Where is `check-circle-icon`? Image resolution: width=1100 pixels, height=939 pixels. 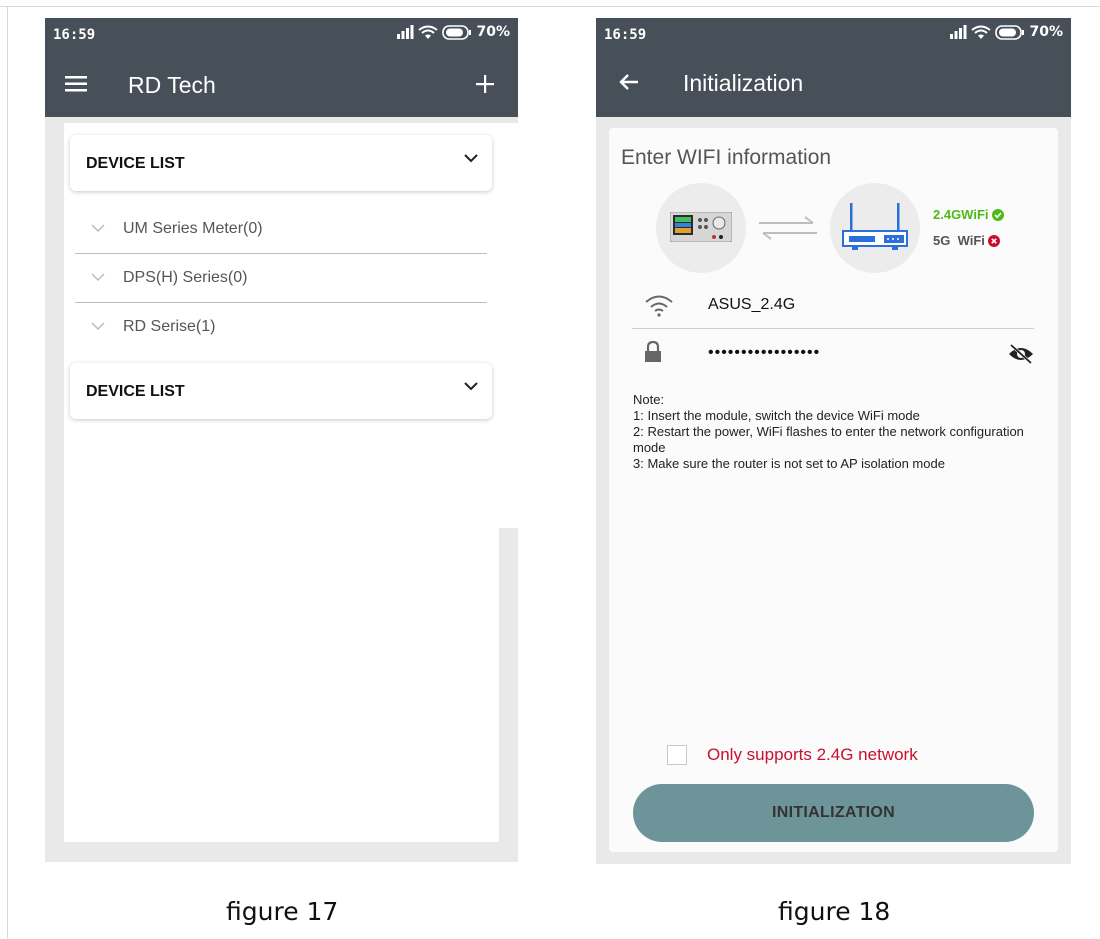 check-circle-icon is located at coordinates (997, 214).